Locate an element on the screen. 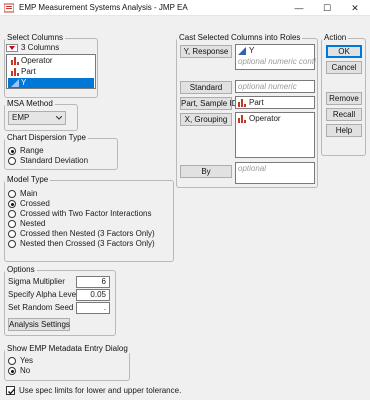 The image size is (370, 400). radio-label: Standard Deviation is located at coordinates (54, 160).